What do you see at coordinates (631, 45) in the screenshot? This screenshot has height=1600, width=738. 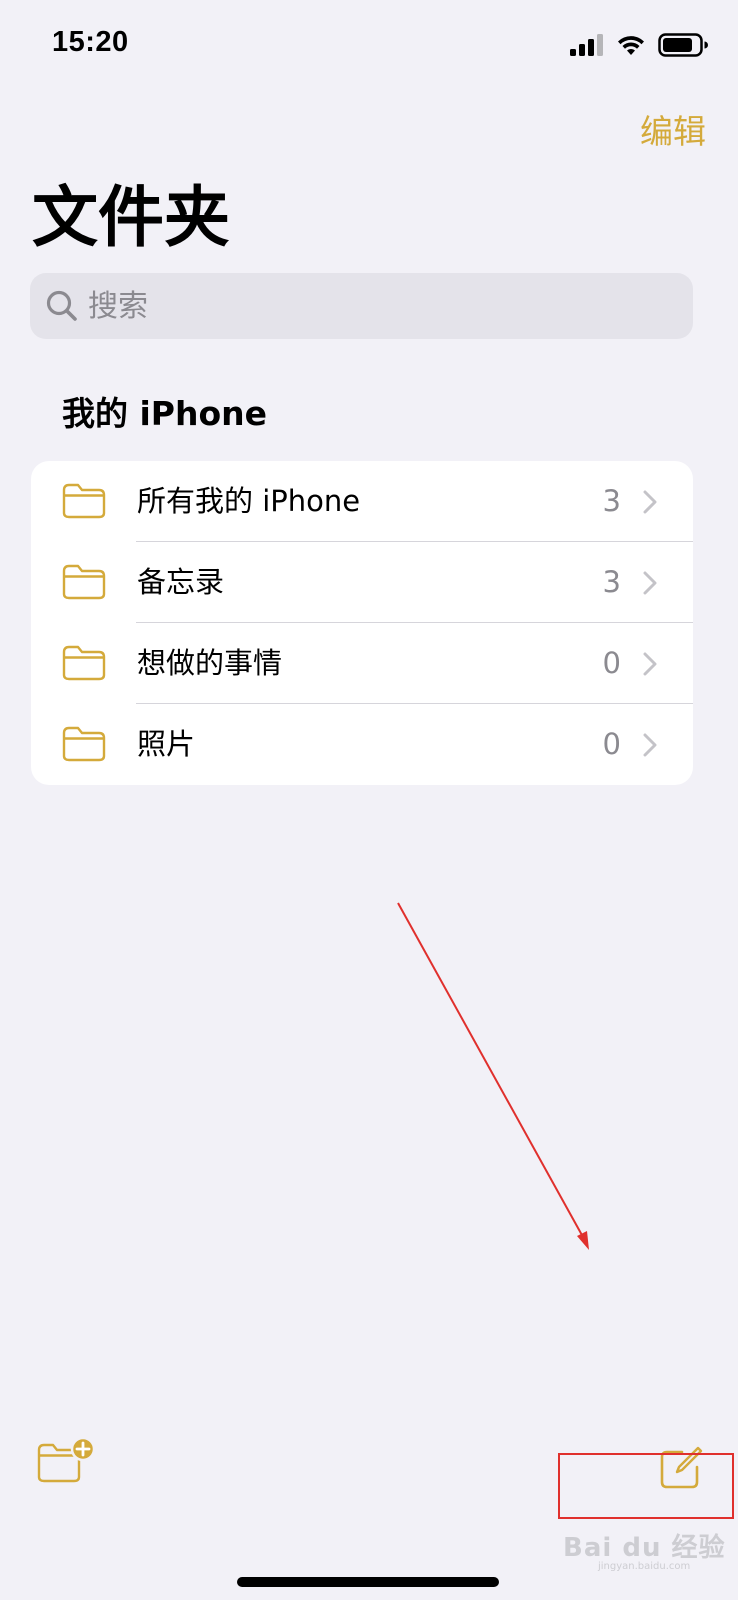 I see `wifi-icon` at bounding box center [631, 45].